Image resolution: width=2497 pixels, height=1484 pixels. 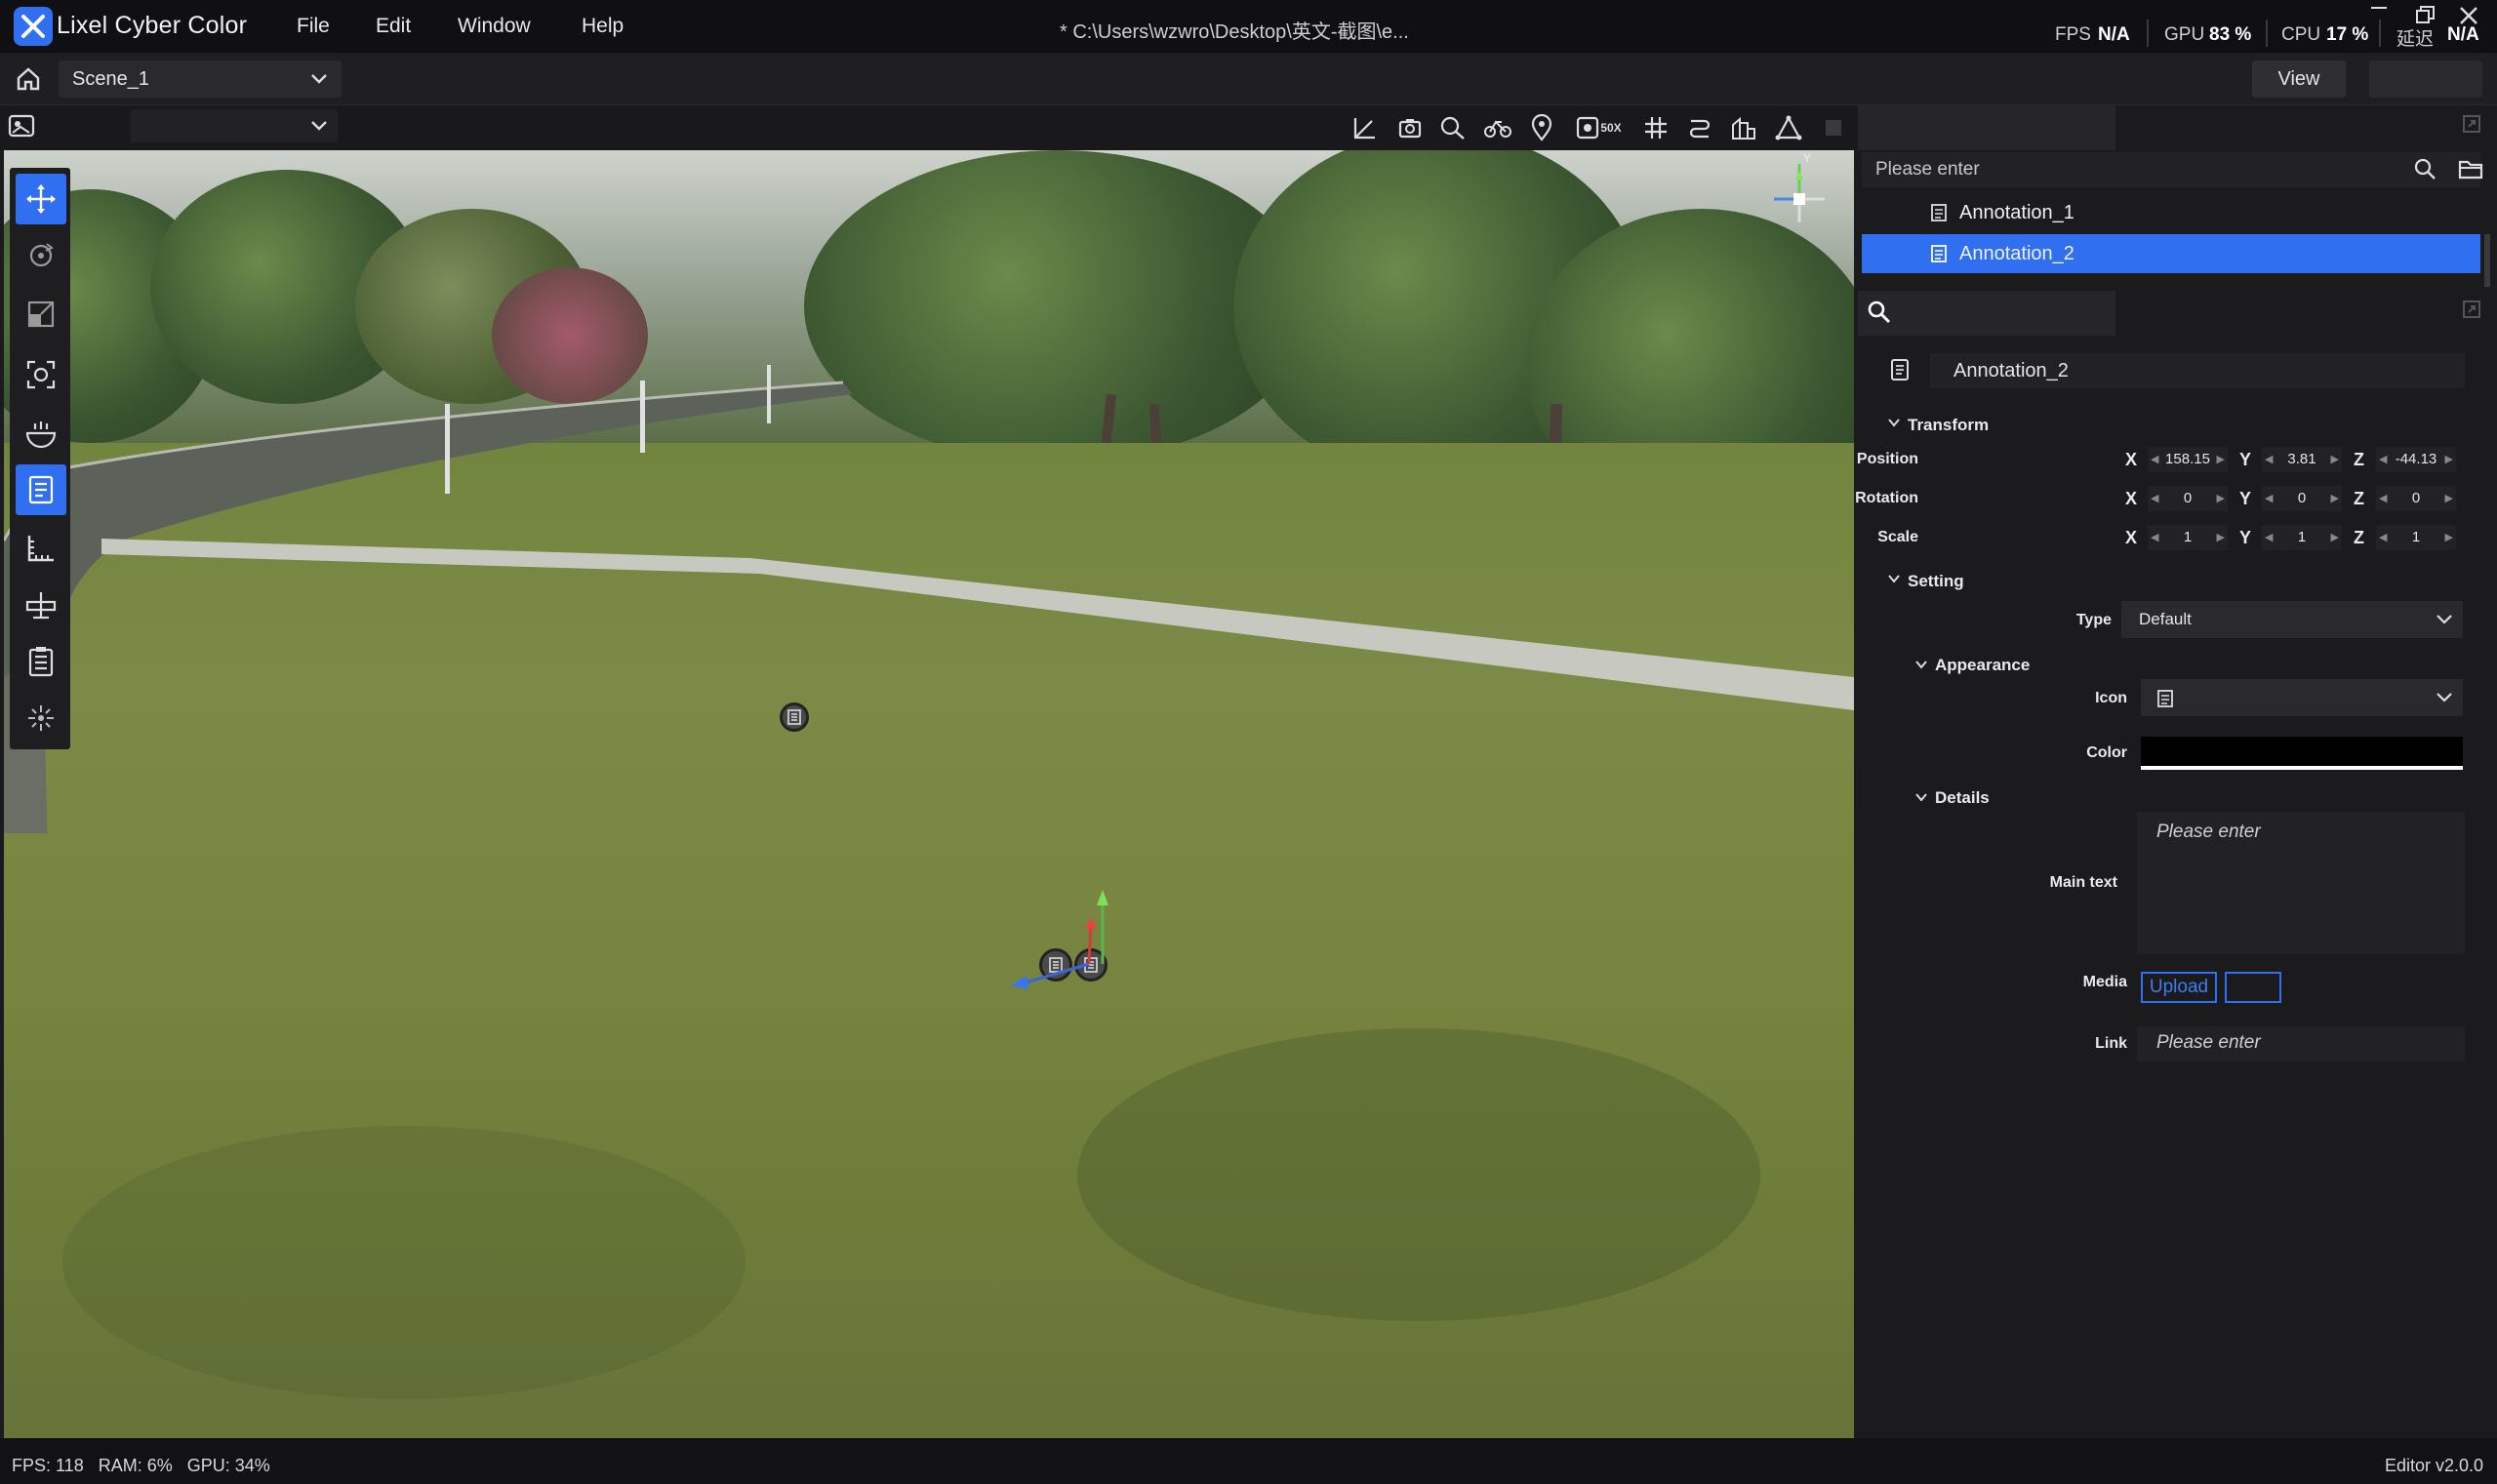 What do you see at coordinates (313, 26) in the screenshot?
I see `menu-file: File` at bounding box center [313, 26].